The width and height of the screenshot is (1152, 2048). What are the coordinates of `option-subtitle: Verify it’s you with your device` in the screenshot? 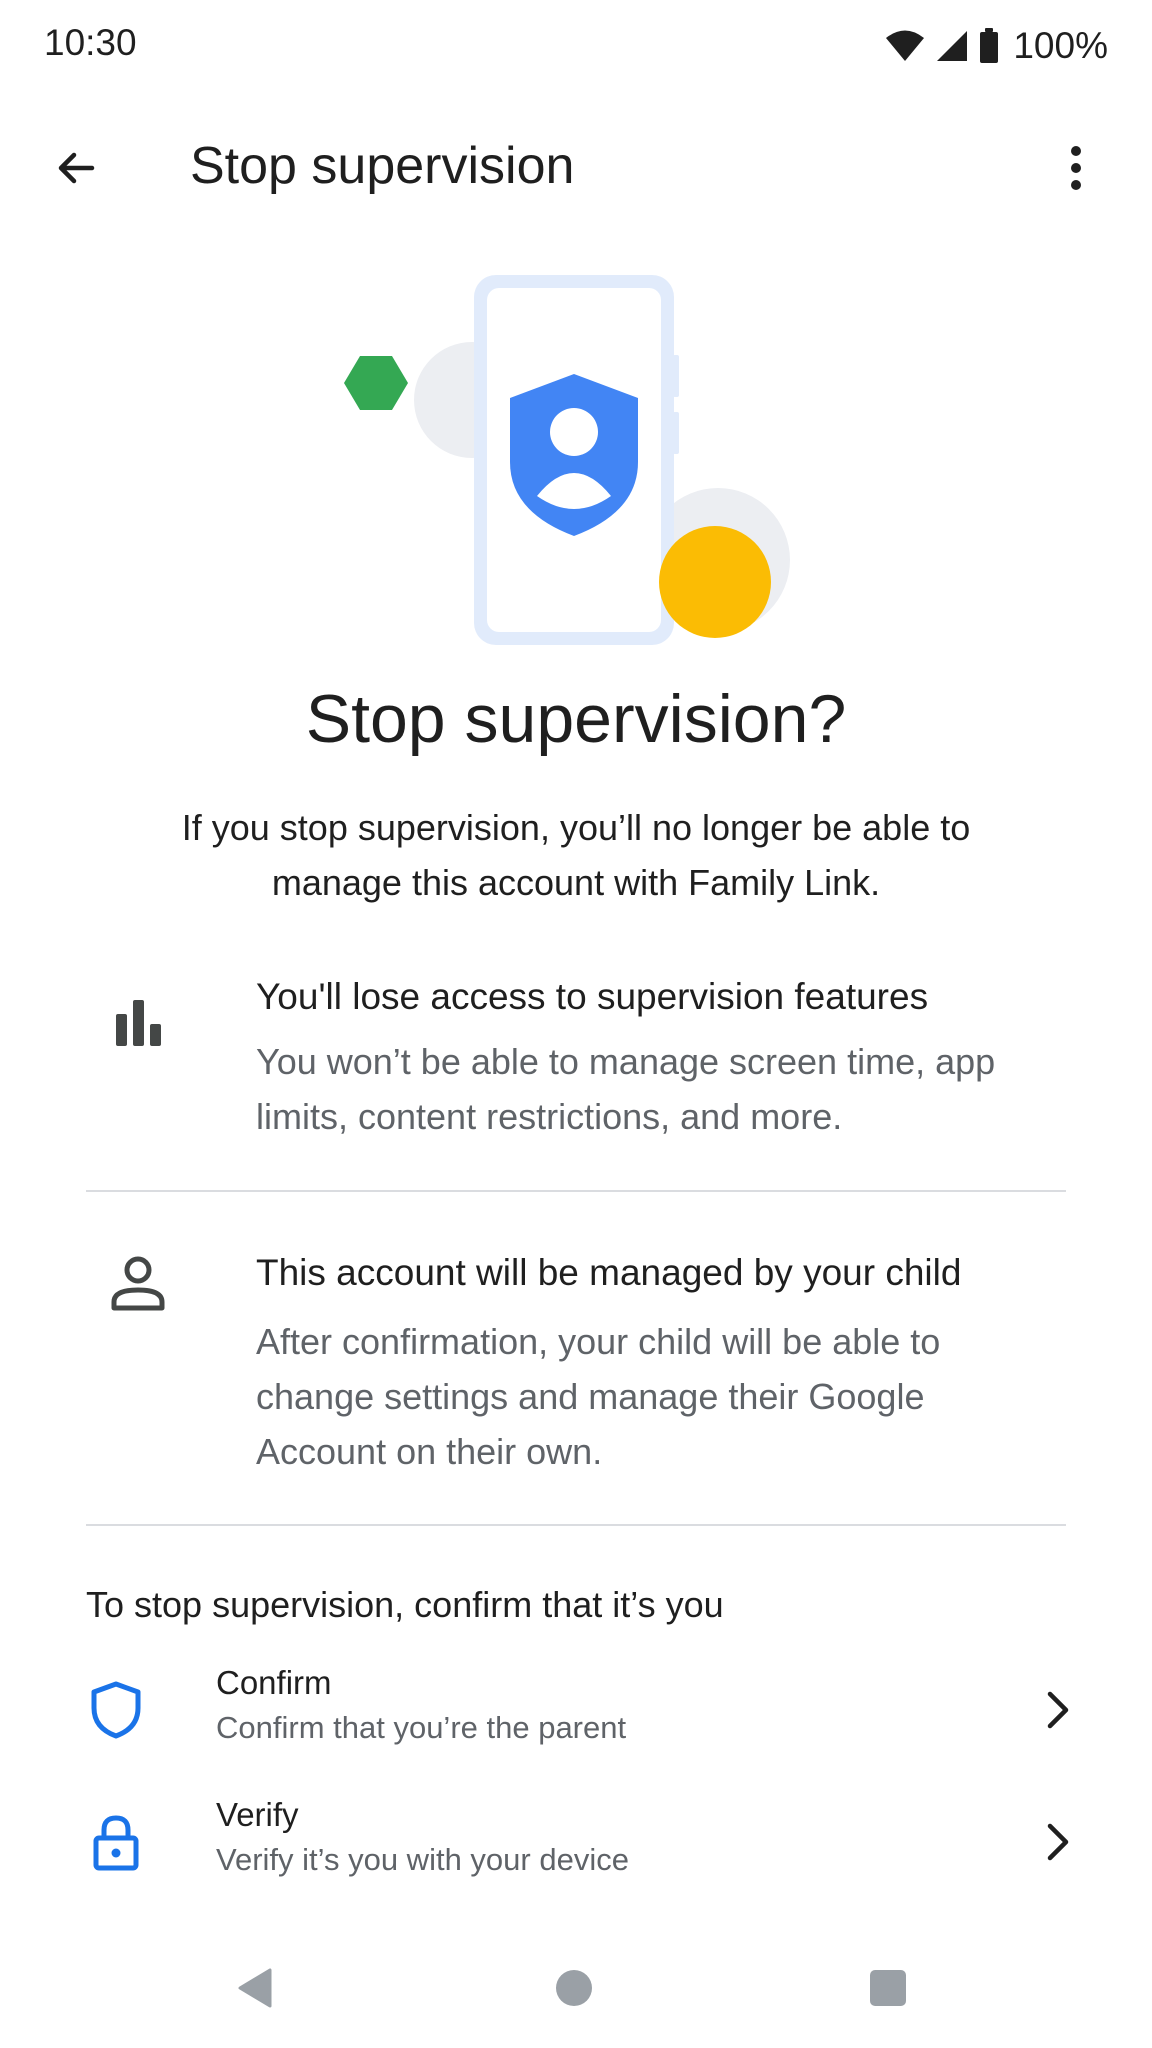 It's located at (422, 1859).